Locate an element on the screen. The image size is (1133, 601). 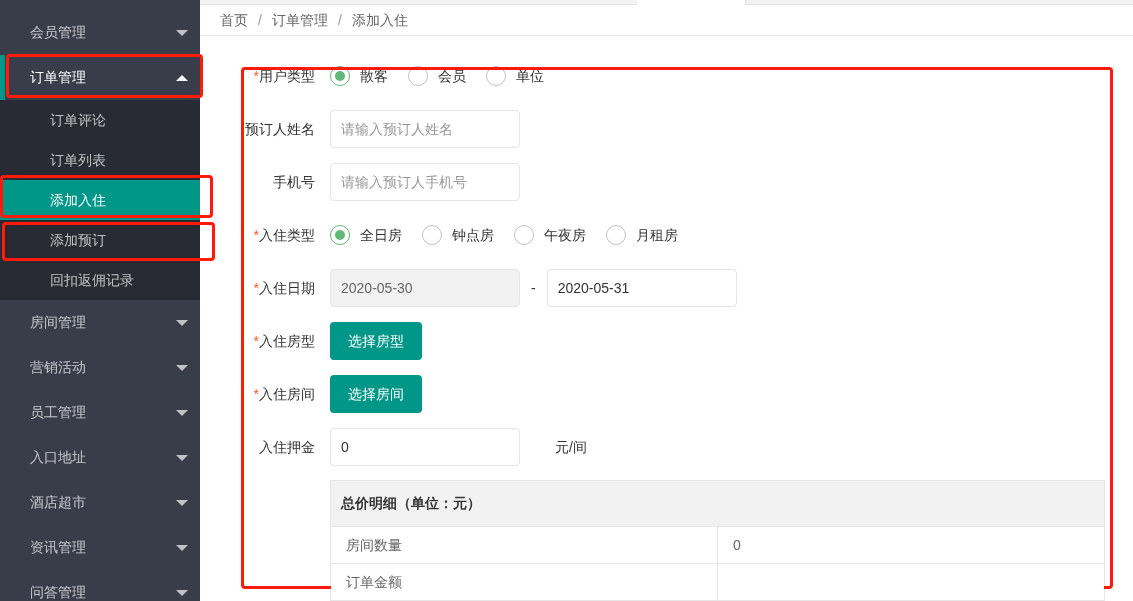
submenu-item: 添加预订 is located at coordinates (100, 240).